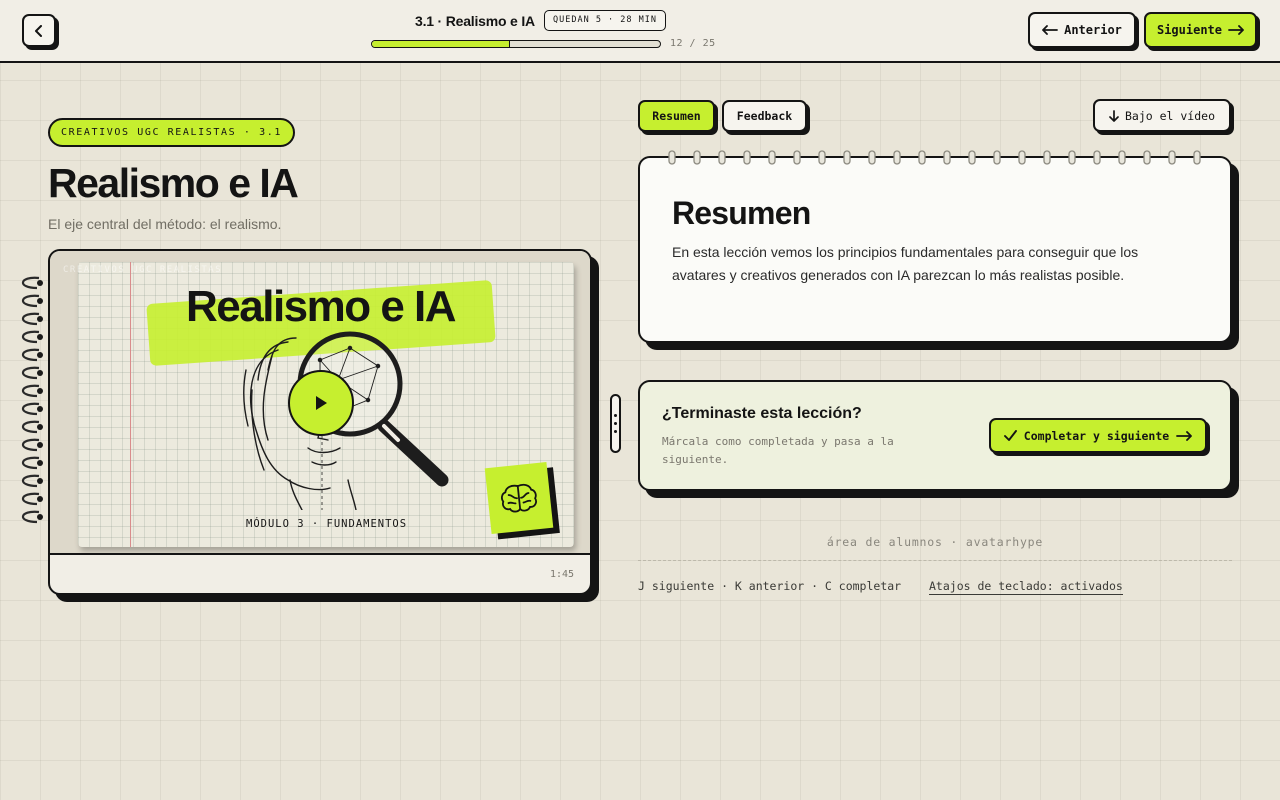 The height and width of the screenshot is (800, 1280). Describe the element at coordinates (143, 270) in the screenshot. I see `video-watermark: CREATIVOS UGC REALISTAS` at that location.